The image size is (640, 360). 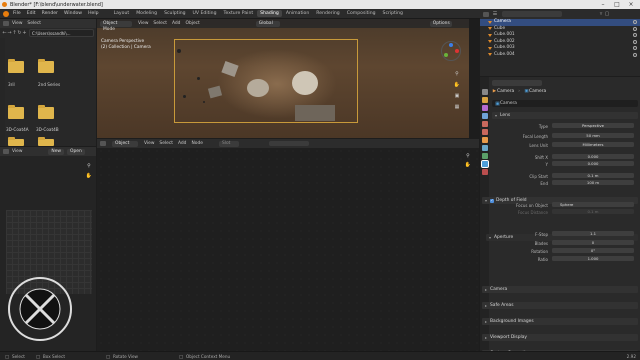 What do you see at coordinates (182, 143) in the screenshot?
I see `ne-menu-add: Add` at bounding box center [182, 143].